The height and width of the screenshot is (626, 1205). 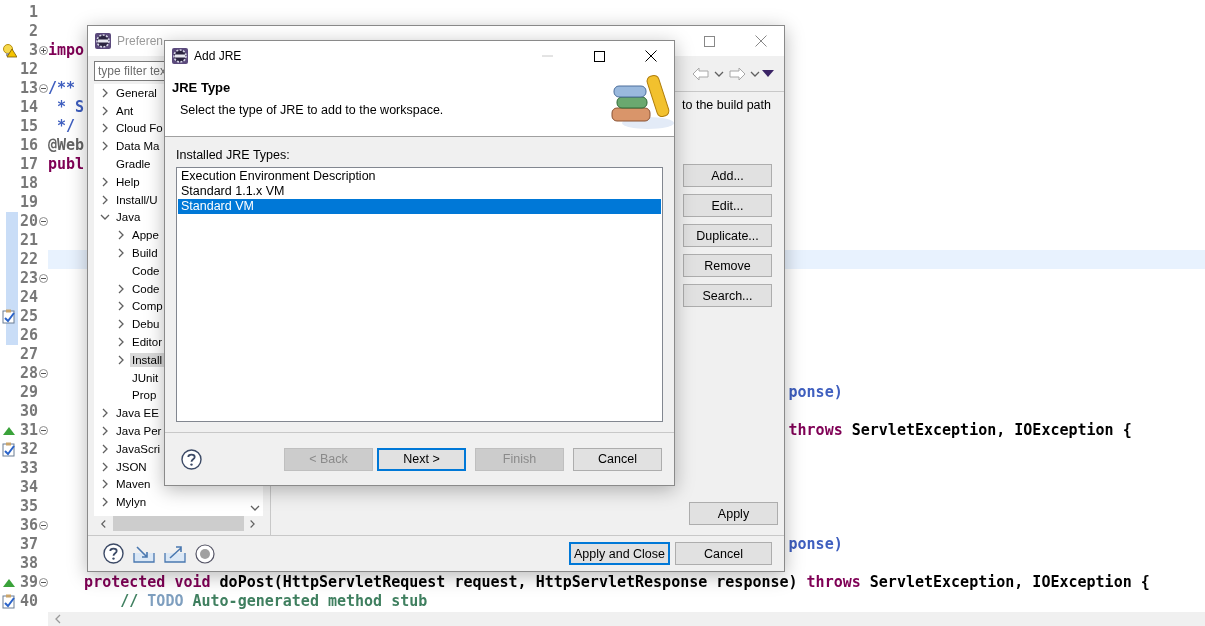 I want to click on tree-item: Help, so click(x=128, y=181).